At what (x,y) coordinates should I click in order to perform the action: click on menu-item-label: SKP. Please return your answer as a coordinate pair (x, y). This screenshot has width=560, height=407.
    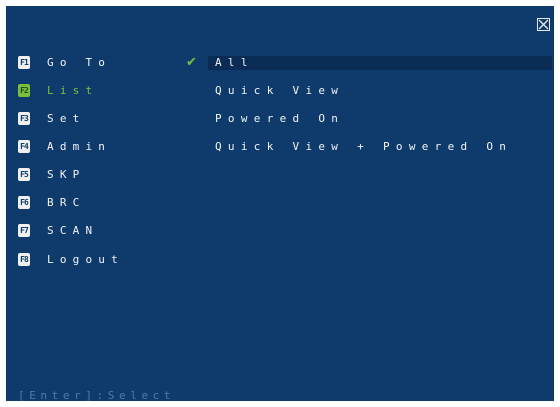
    Looking at the image, I should click on (66, 174).